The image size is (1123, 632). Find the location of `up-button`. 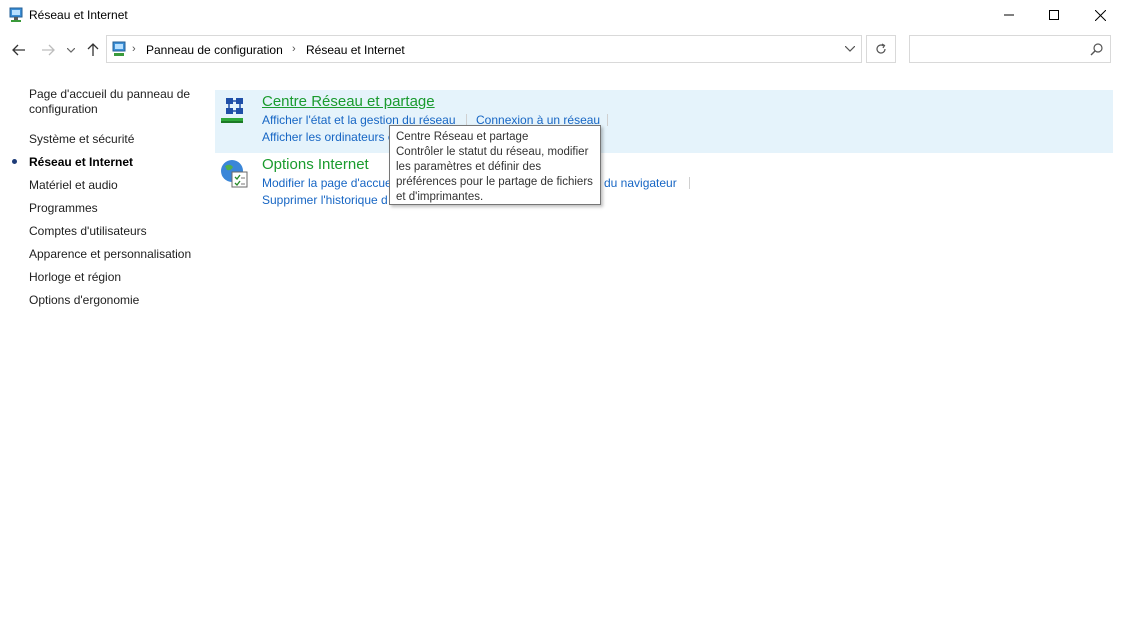

up-button is located at coordinates (93, 50).